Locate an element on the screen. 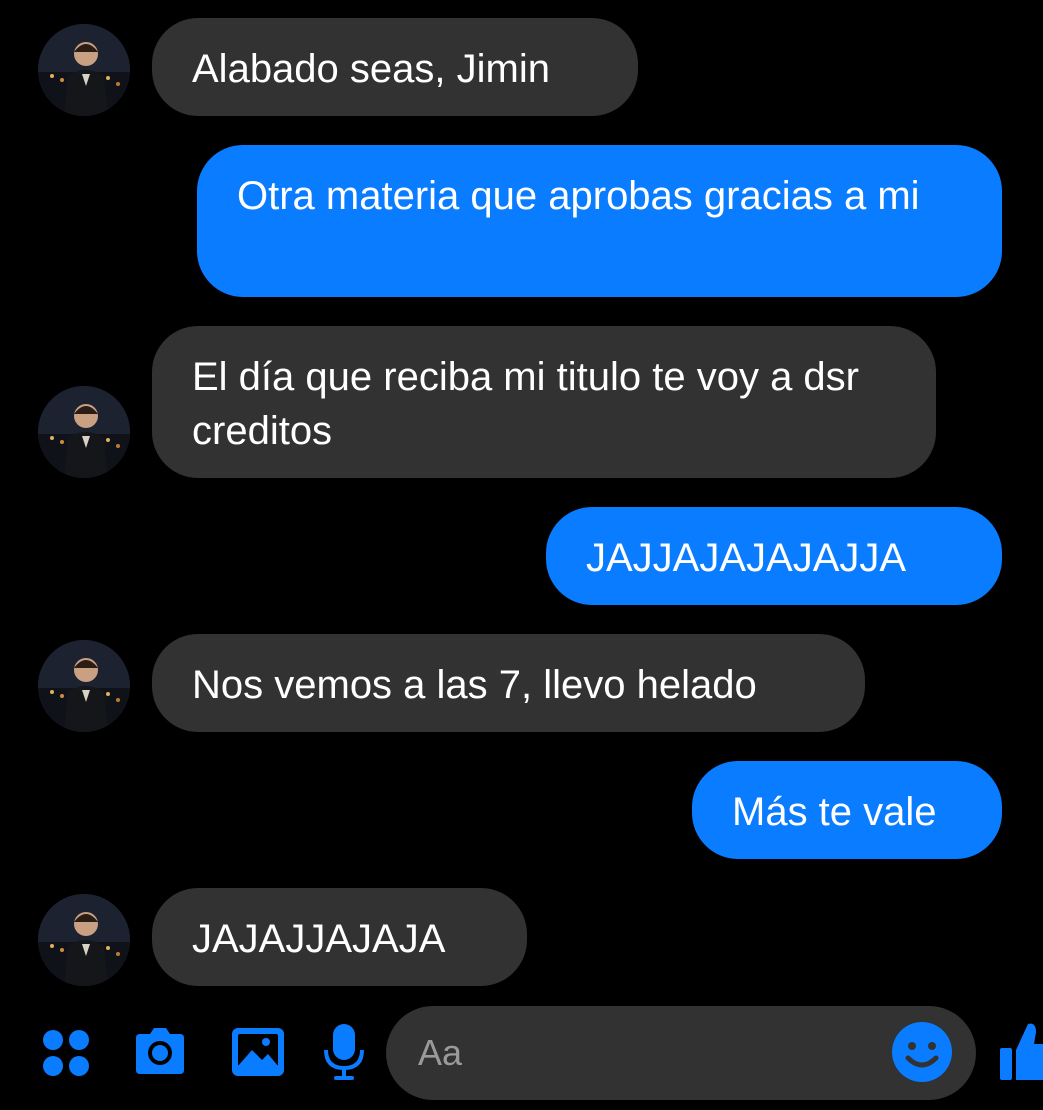 The image size is (1043, 1110). message-composer: Aa is located at coordinates (521, 1055).